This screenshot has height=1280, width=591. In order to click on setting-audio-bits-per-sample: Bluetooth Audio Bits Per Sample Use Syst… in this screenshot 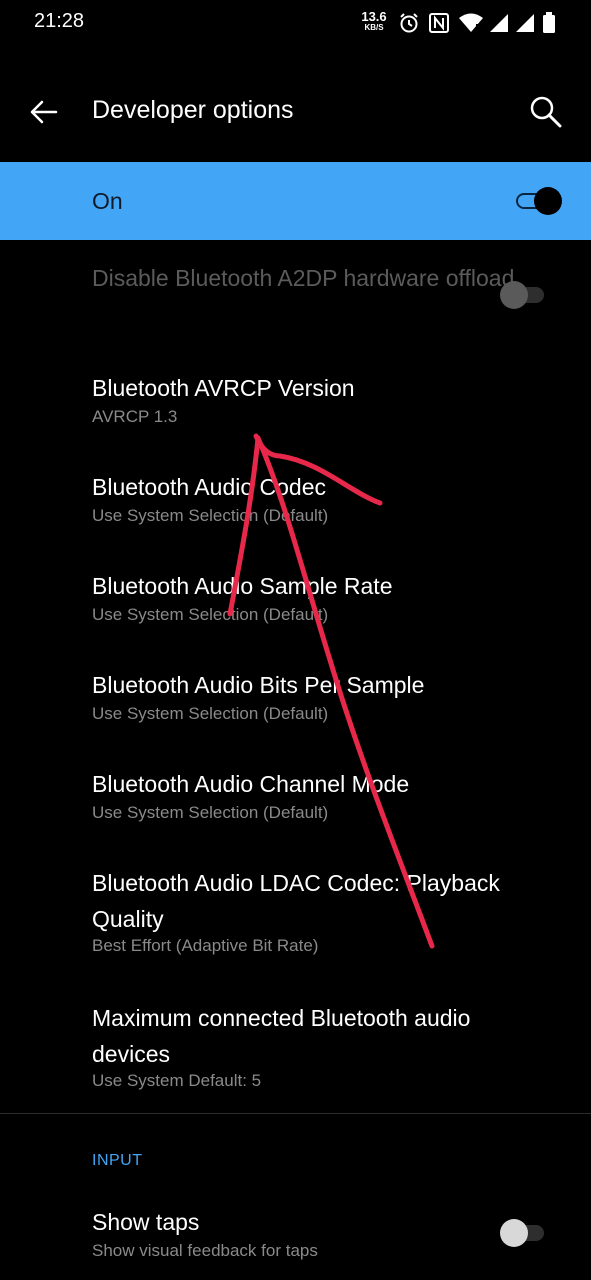, I will do `click(295, 706)`.